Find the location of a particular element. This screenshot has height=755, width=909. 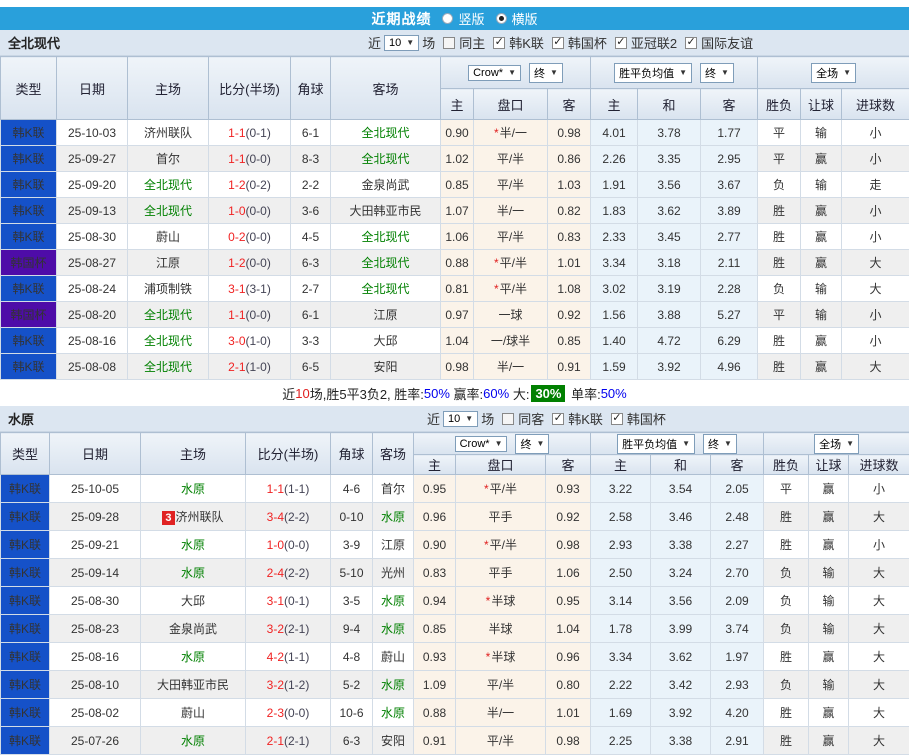

away-team-link: 首尔 is located at coordinates (393, 489).